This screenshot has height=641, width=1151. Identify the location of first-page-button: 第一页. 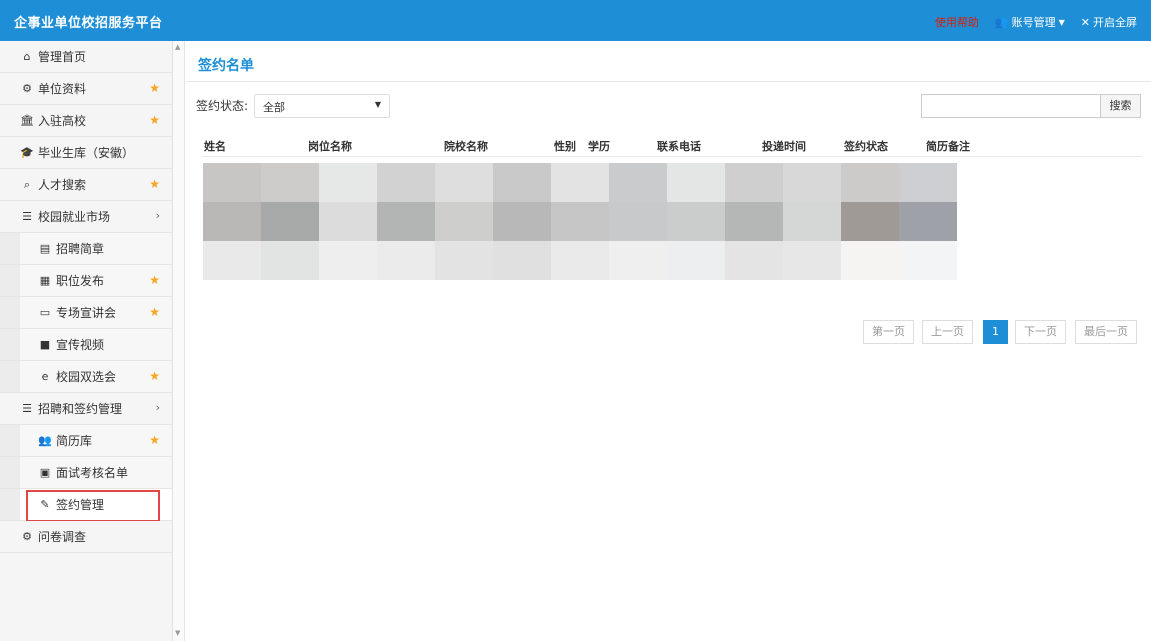
(888, 332).